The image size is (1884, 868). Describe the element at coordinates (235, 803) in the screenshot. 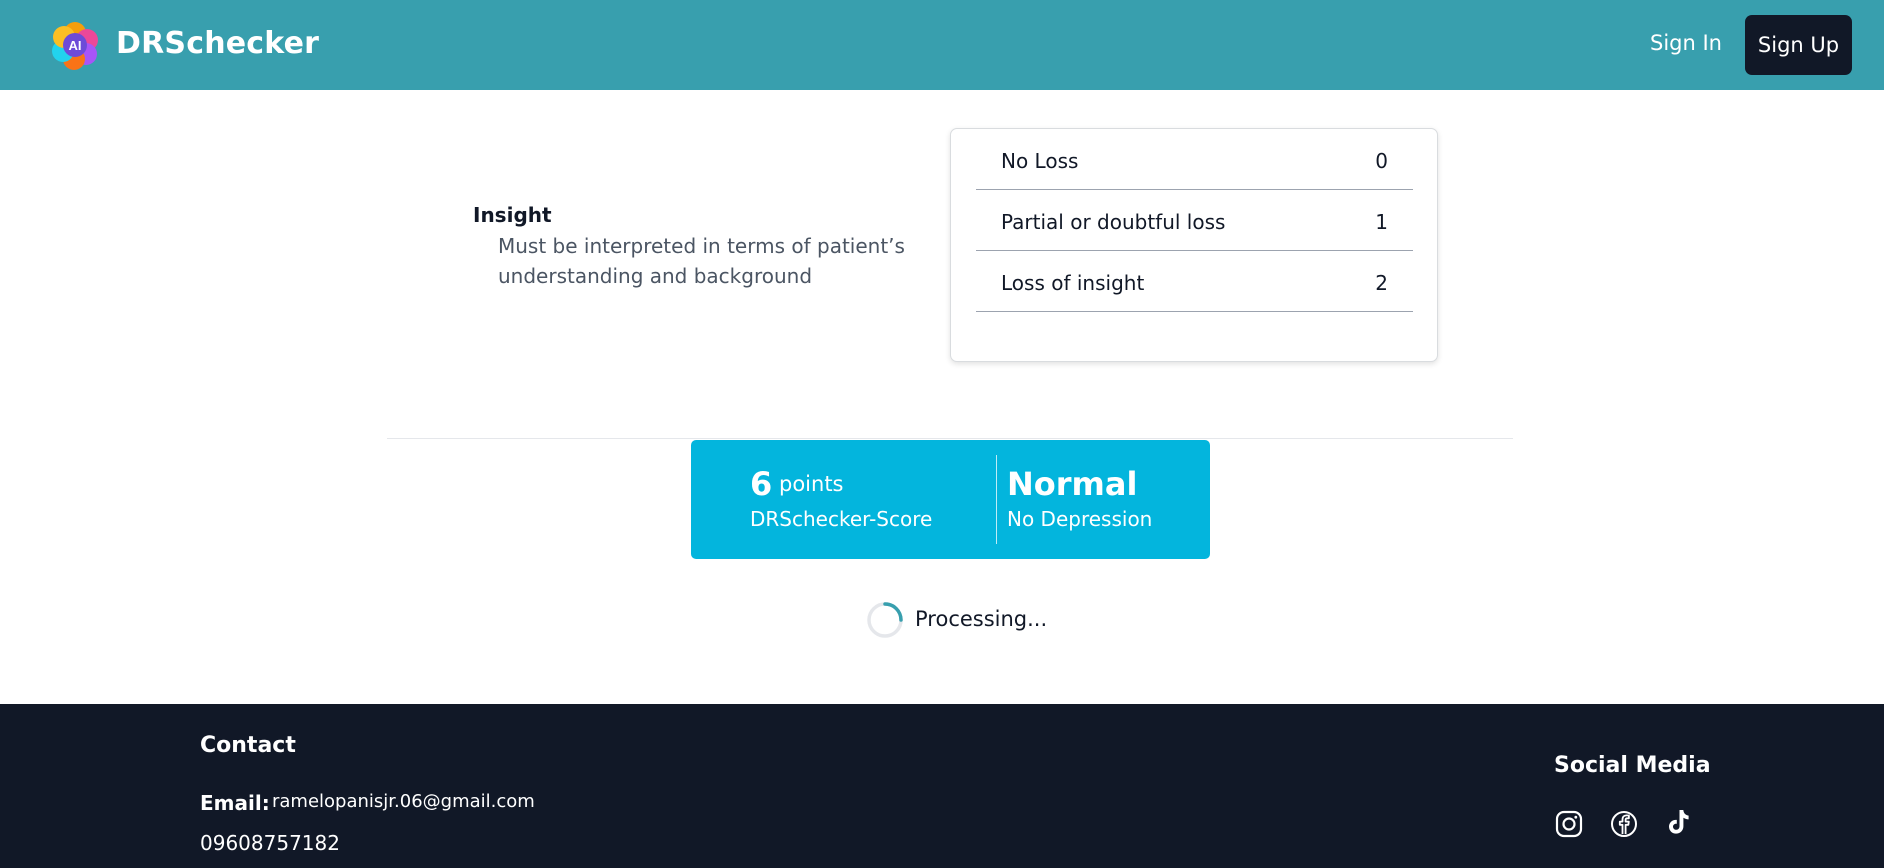

I see `email-label: Email:` at that location.